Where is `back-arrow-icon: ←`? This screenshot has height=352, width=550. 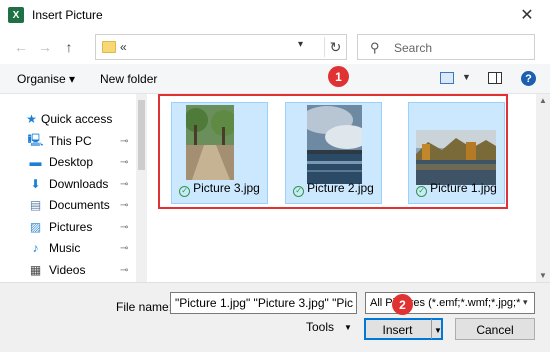
back-arrow-icon: ← is located at coordinates (21, 47).